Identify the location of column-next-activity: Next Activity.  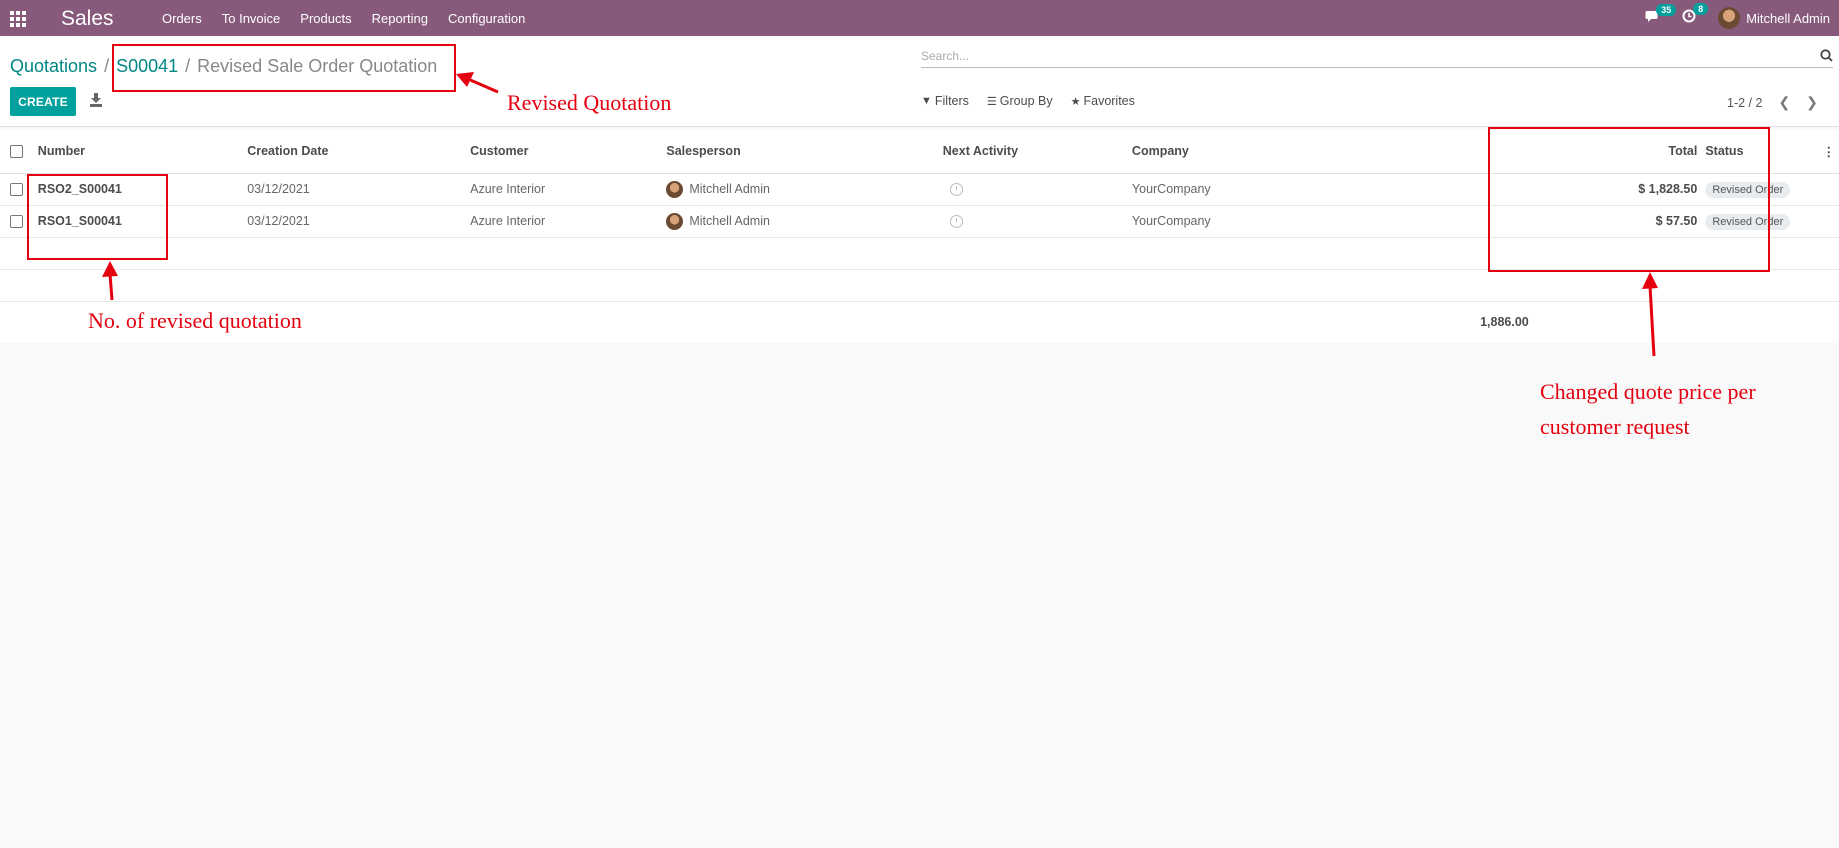
(1037, 152).